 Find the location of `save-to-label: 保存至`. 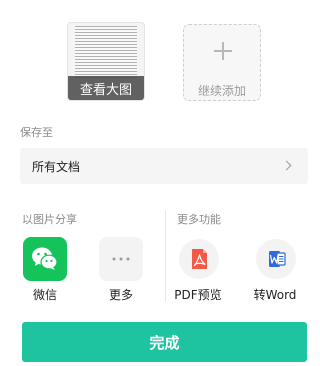

save-to-label: 保存至 is located at coordinates (36, 132).